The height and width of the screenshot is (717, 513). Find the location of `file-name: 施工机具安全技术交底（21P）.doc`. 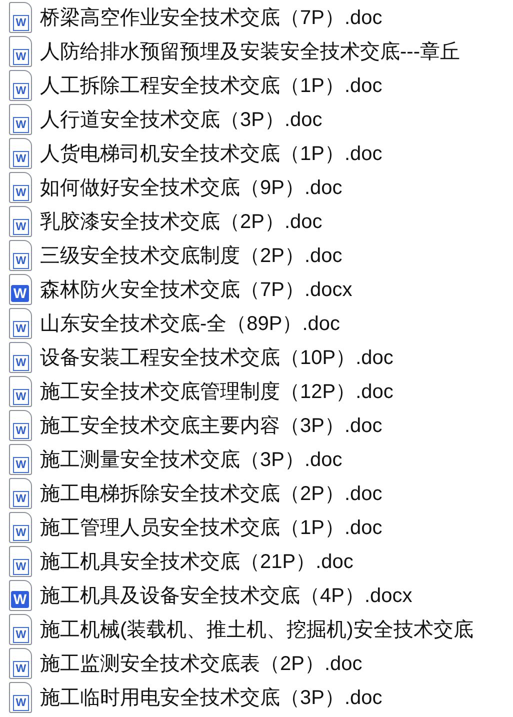

file-name: 施工机具安全技术交底（21P）.doc is located at coordinates (197, 561).